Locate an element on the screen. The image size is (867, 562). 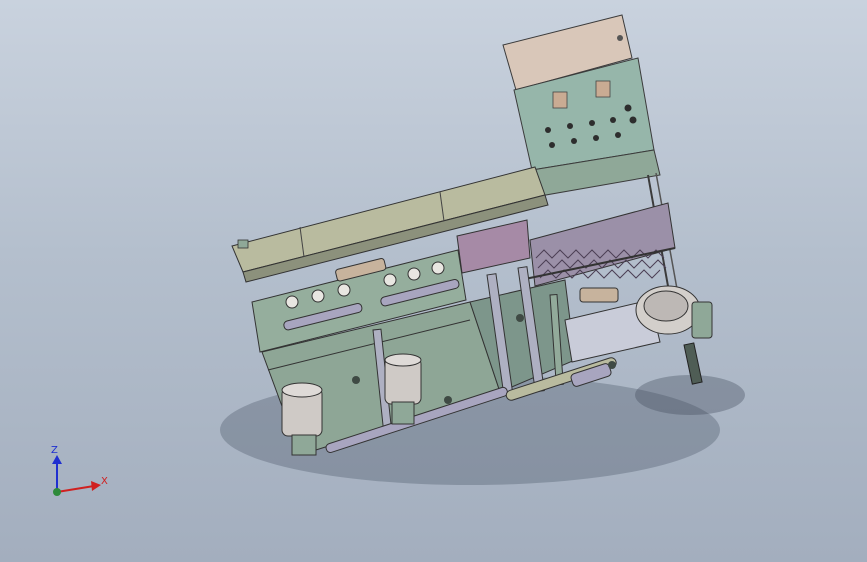
cabinet-indicator-icon is located at coordinates (620, 38).